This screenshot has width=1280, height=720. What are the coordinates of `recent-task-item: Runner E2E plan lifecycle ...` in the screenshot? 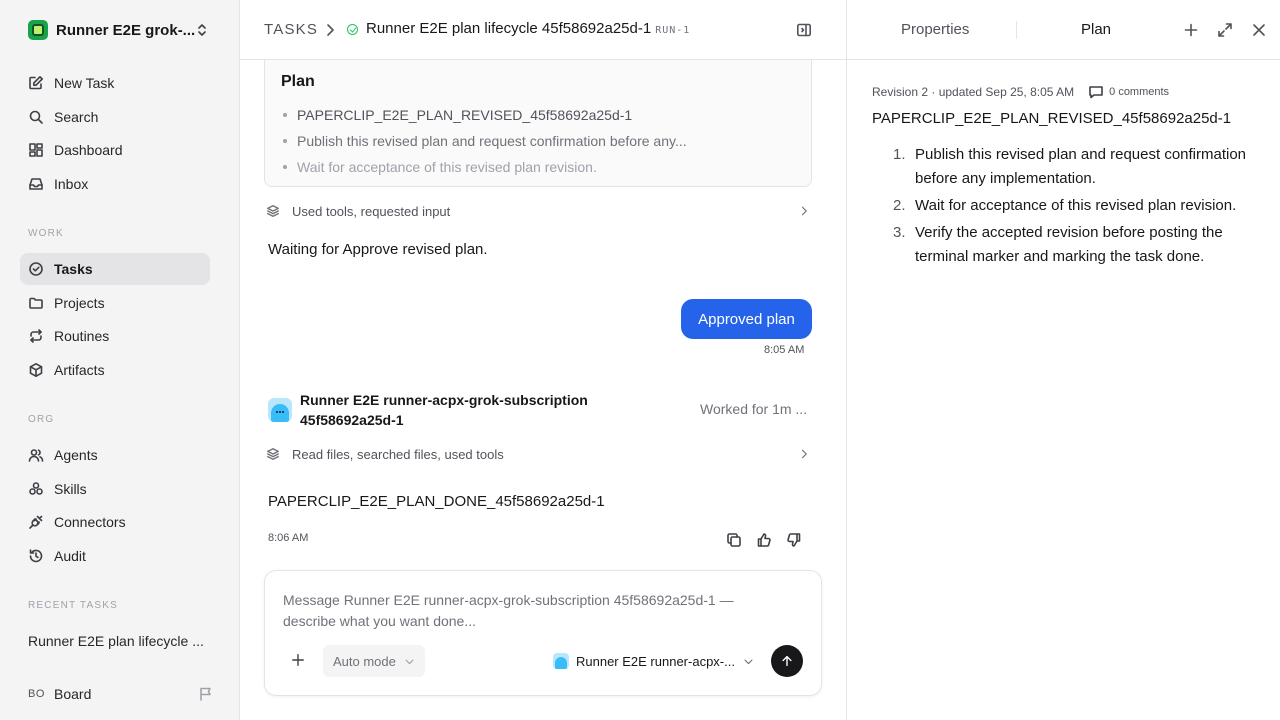 It's located at (116, 641).